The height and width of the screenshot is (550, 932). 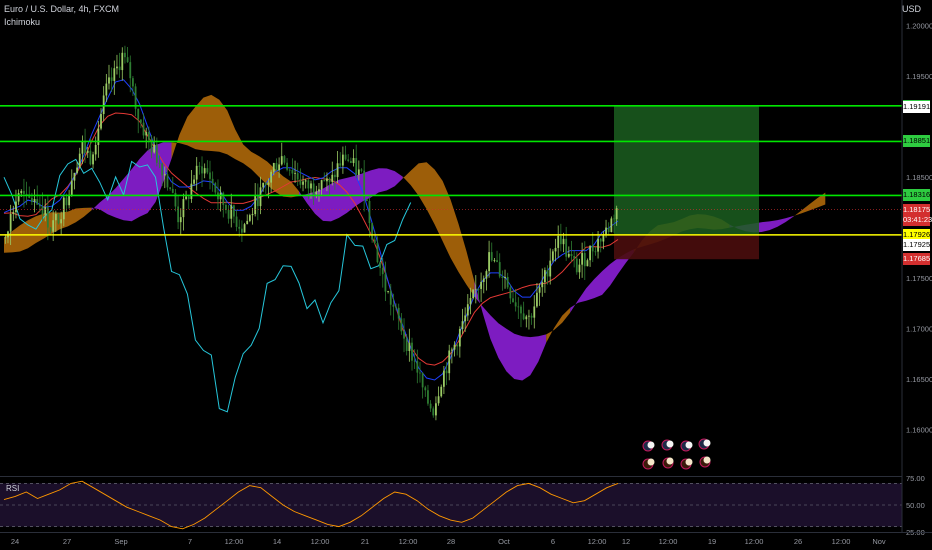 I want to click on time-tick-label: Sep, so click(x=120, y=541).